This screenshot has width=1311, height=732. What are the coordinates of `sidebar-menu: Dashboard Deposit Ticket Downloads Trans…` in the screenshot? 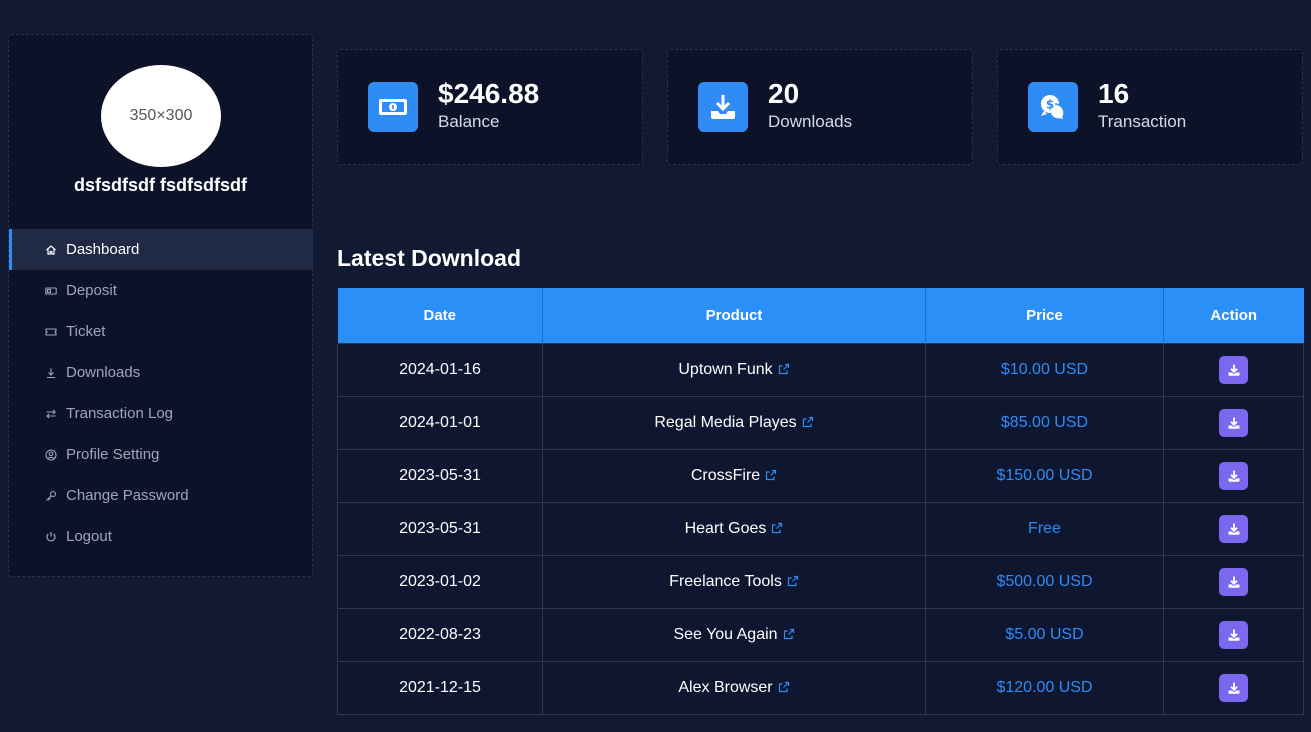 It's located at (161, 393).